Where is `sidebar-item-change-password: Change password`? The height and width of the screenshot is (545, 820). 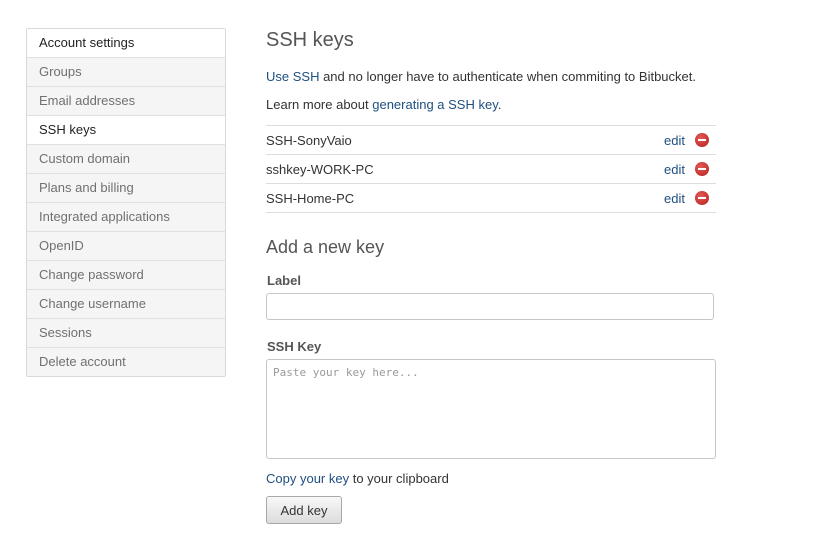
sidebar-item-change-password: Change password is located at coordinates (126, 274).